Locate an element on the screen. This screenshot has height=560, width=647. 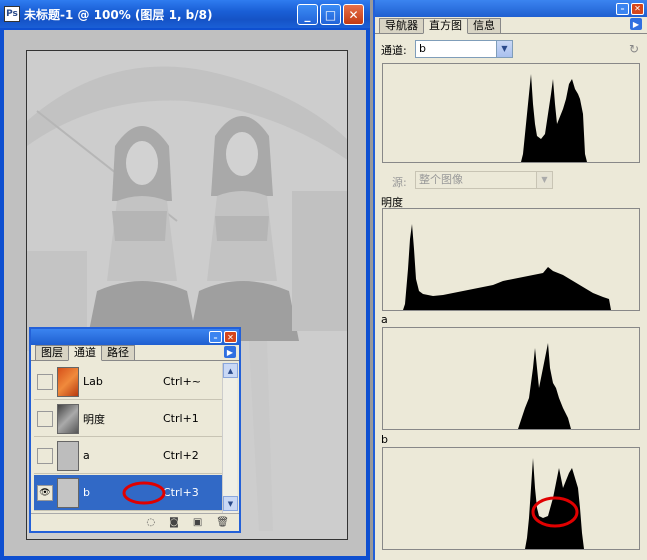
refresh-icon: ↻ is located at coordinates (634, 49).